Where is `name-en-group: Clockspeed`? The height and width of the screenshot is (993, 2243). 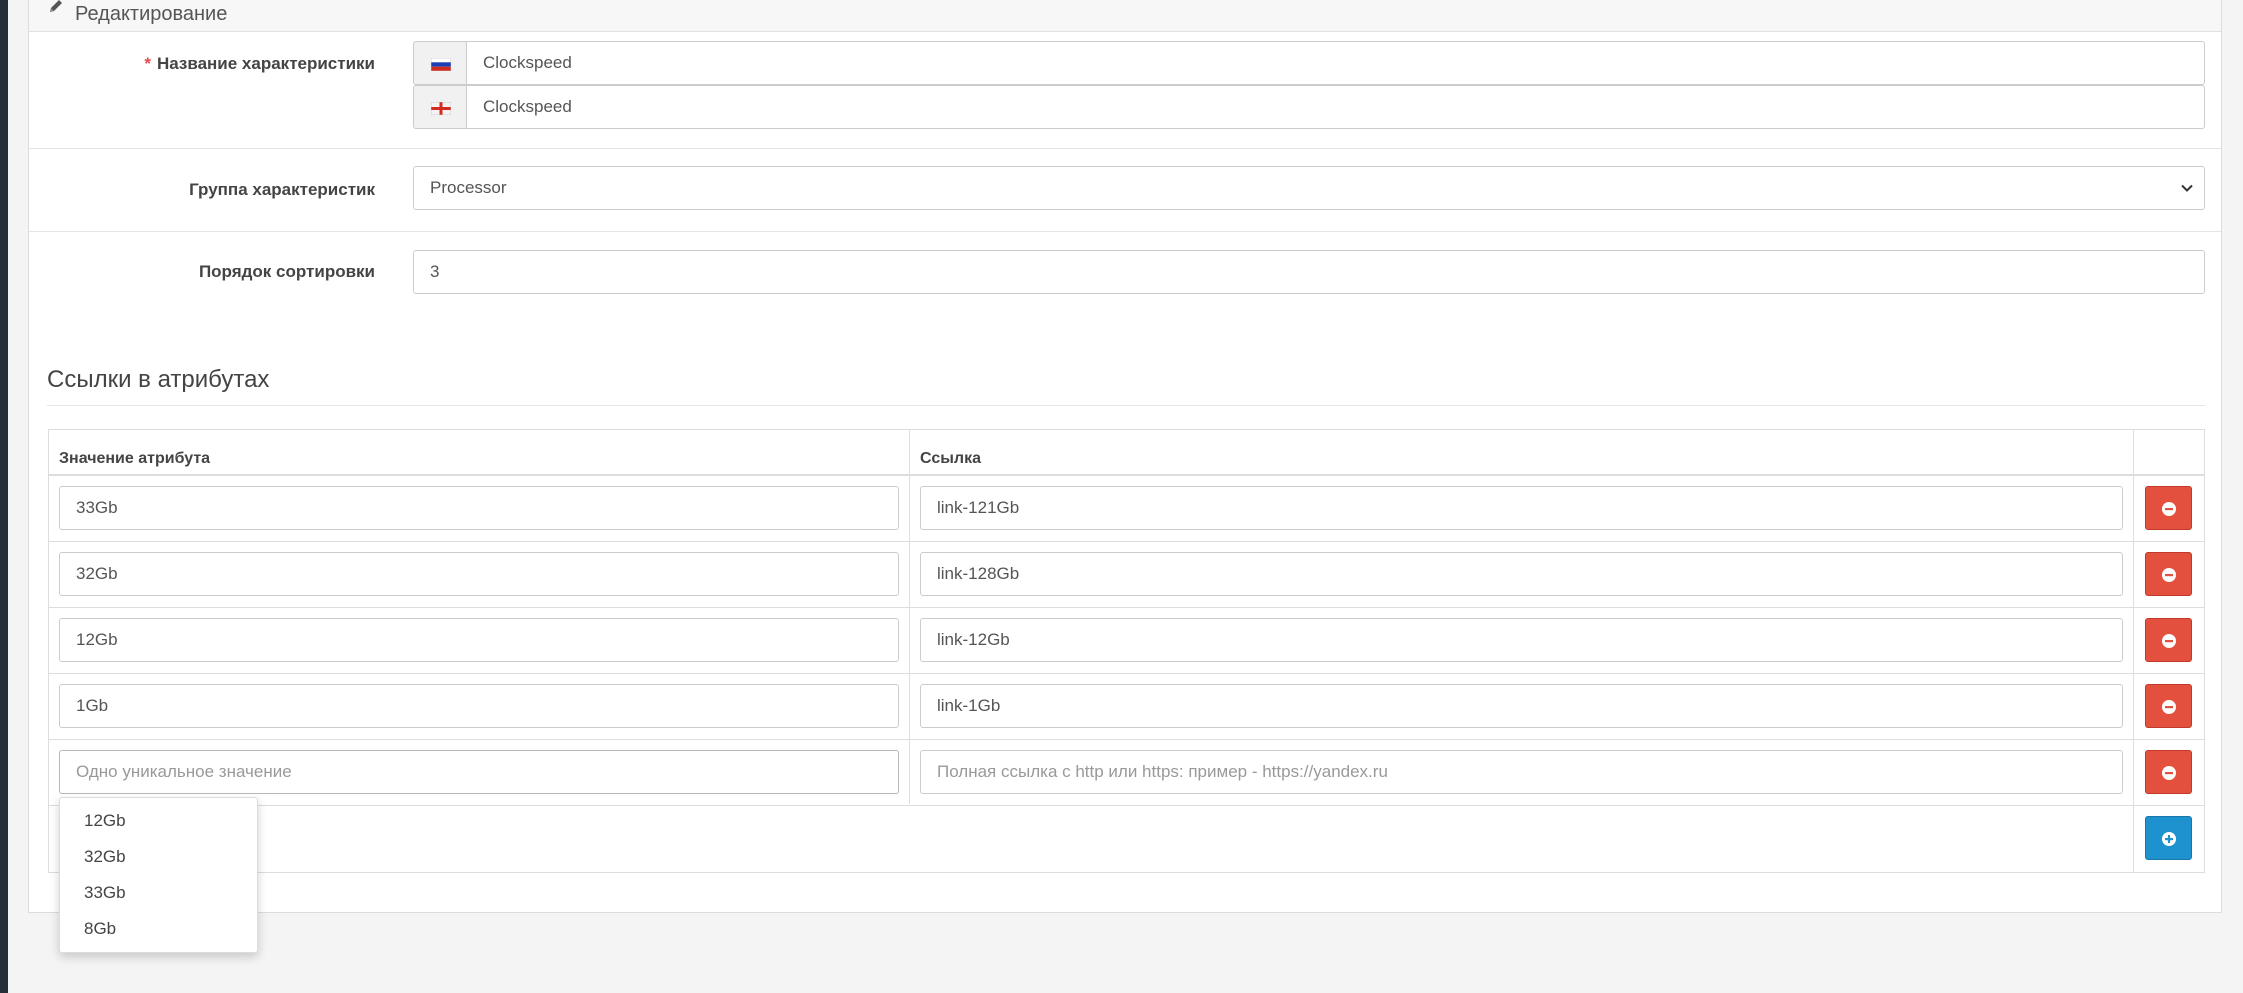 name-en-group: Clockspeed is located at coordinates (1309, 107).